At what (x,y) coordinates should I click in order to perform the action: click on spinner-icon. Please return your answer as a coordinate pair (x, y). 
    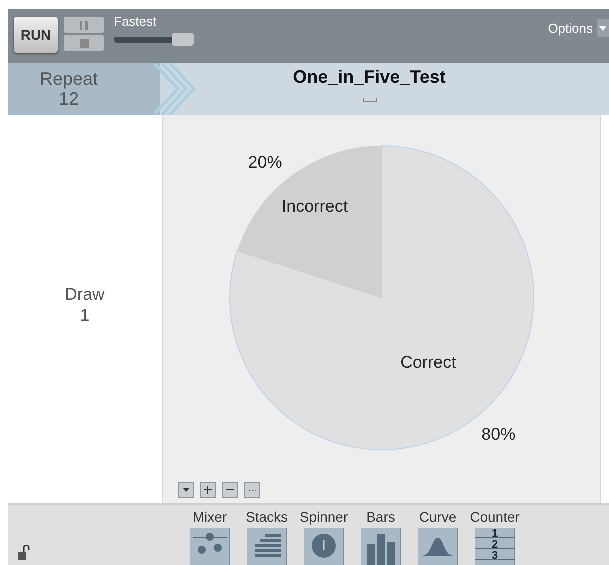
    Looking at the image, I should click on (324, 546).